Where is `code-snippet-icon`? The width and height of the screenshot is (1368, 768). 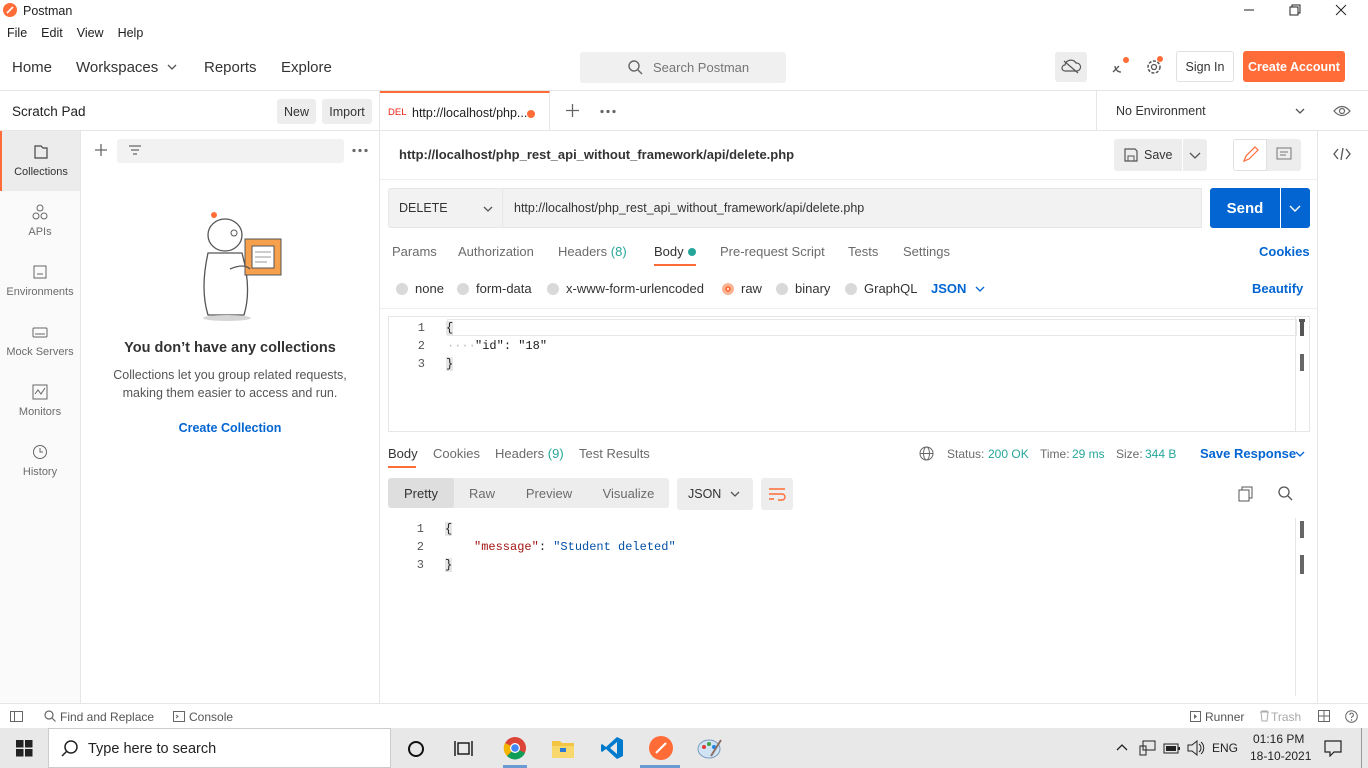 code-snippet-icon is located at coordinates (1342, 154).